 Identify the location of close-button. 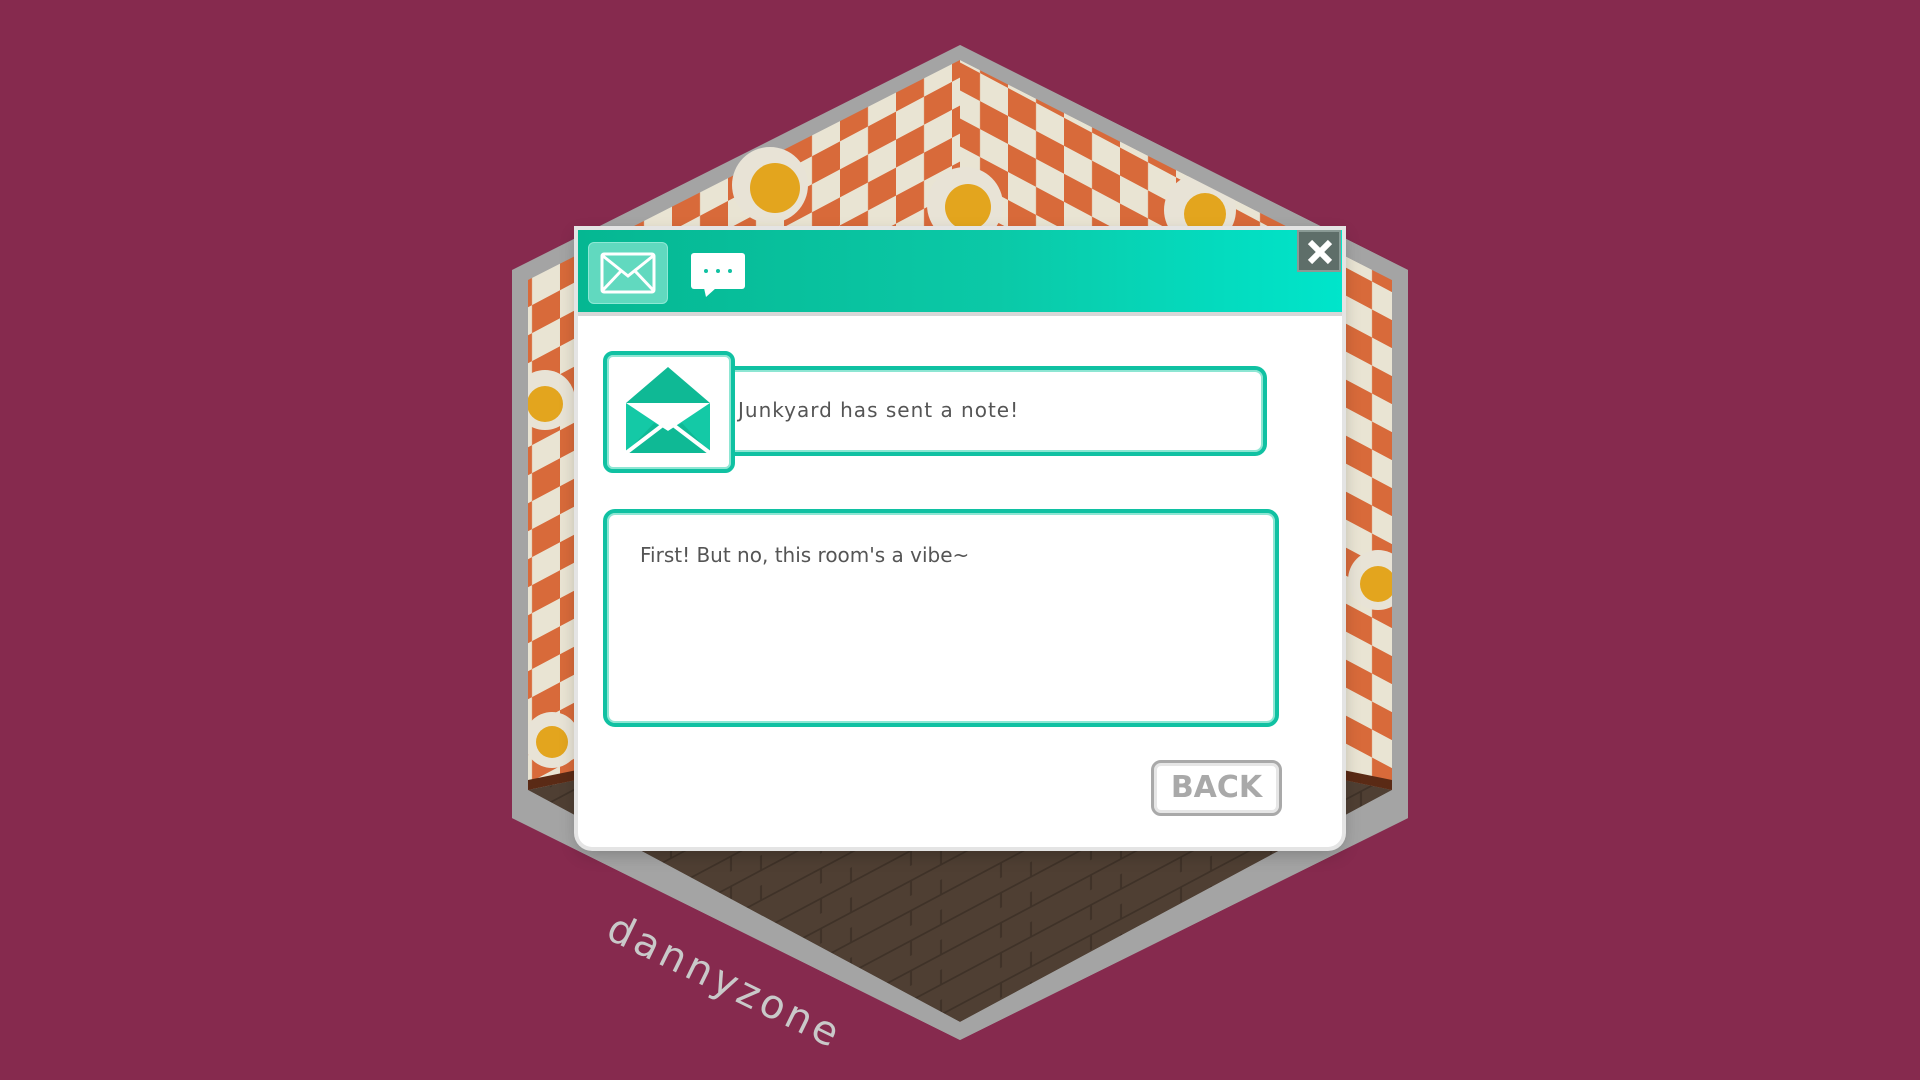
(1319, 251).